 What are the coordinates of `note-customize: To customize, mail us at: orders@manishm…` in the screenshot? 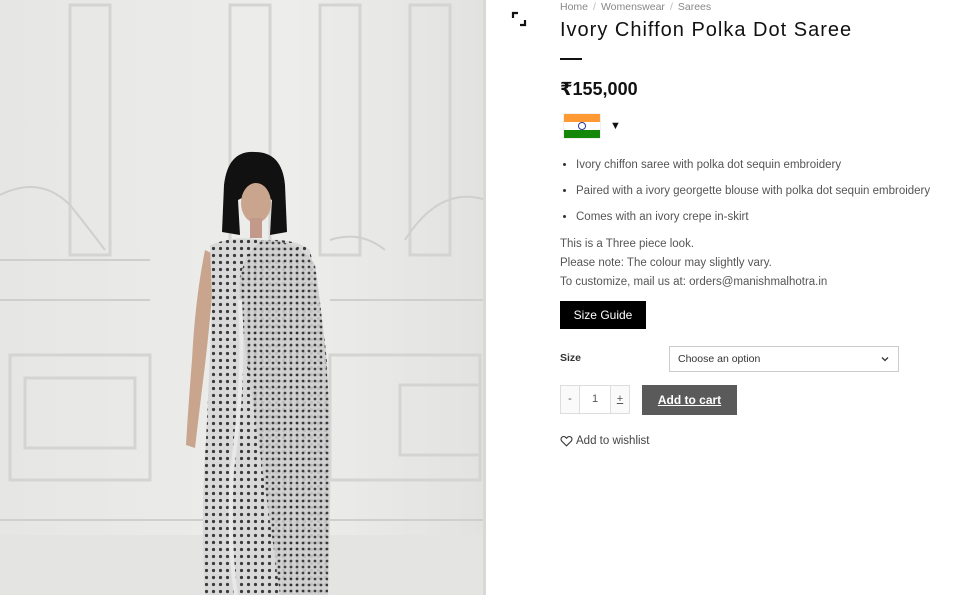 It's located at (694, 282).